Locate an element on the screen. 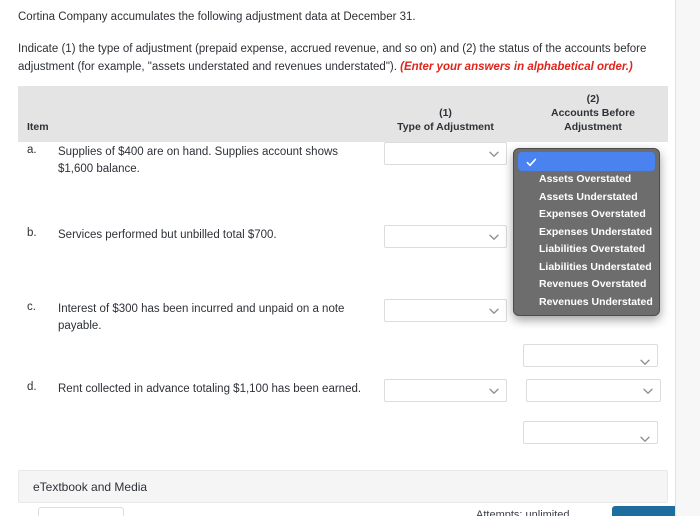 Image resolution: width=700 pixels, height=516 pixels. select-type-of-adjustment-a is located at coordinates (445, 153).